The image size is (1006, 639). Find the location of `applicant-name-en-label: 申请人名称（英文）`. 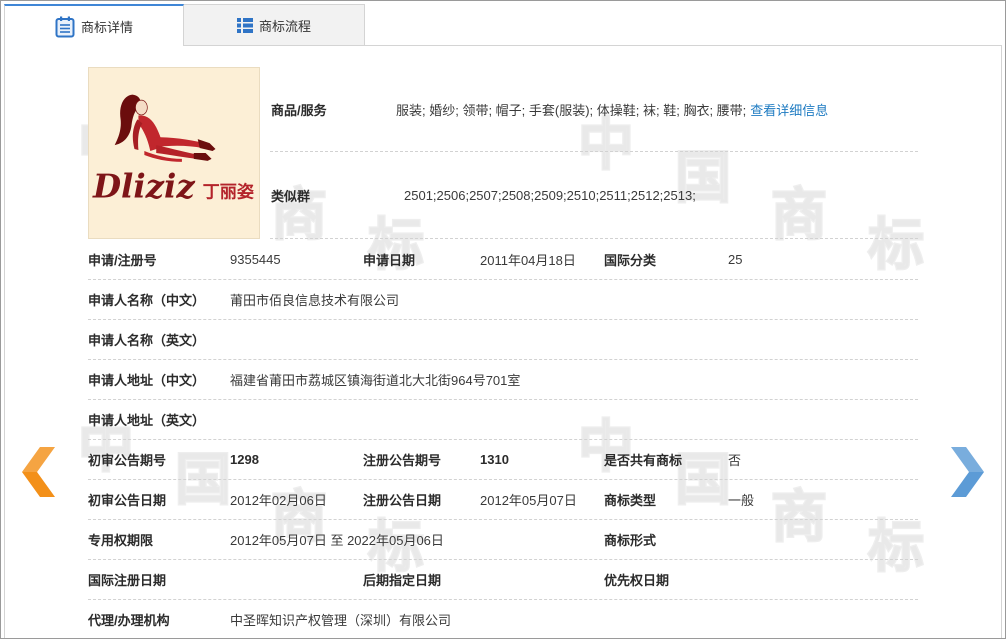

applicant-name-en-label: 申请人名称（英文） is located at coordinates (147, 340).